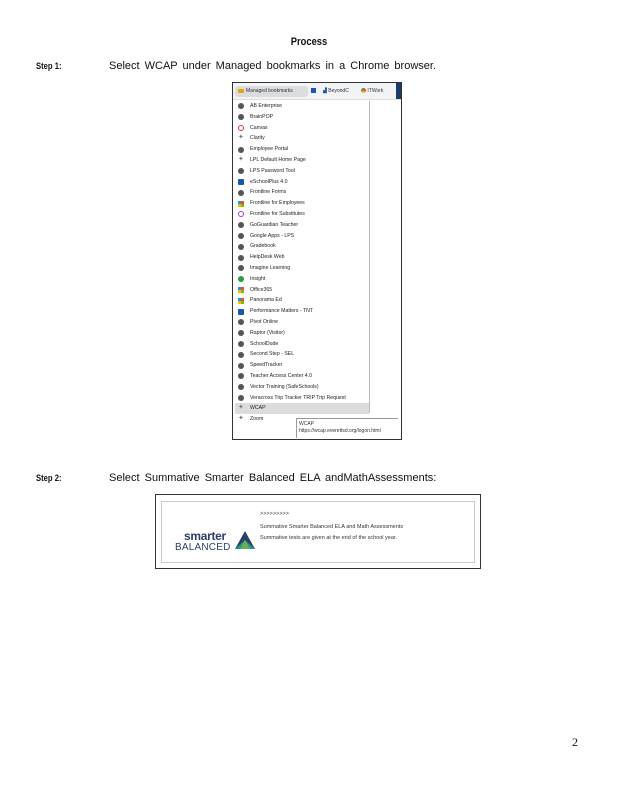 Image resolution: width=618 pixels, height=800 pixels. What do you see at coordinates (336, 91) in the screenshot?
I see `bookmark-chip-2: ▟ BeyondC` at bounding box center [336, 91].